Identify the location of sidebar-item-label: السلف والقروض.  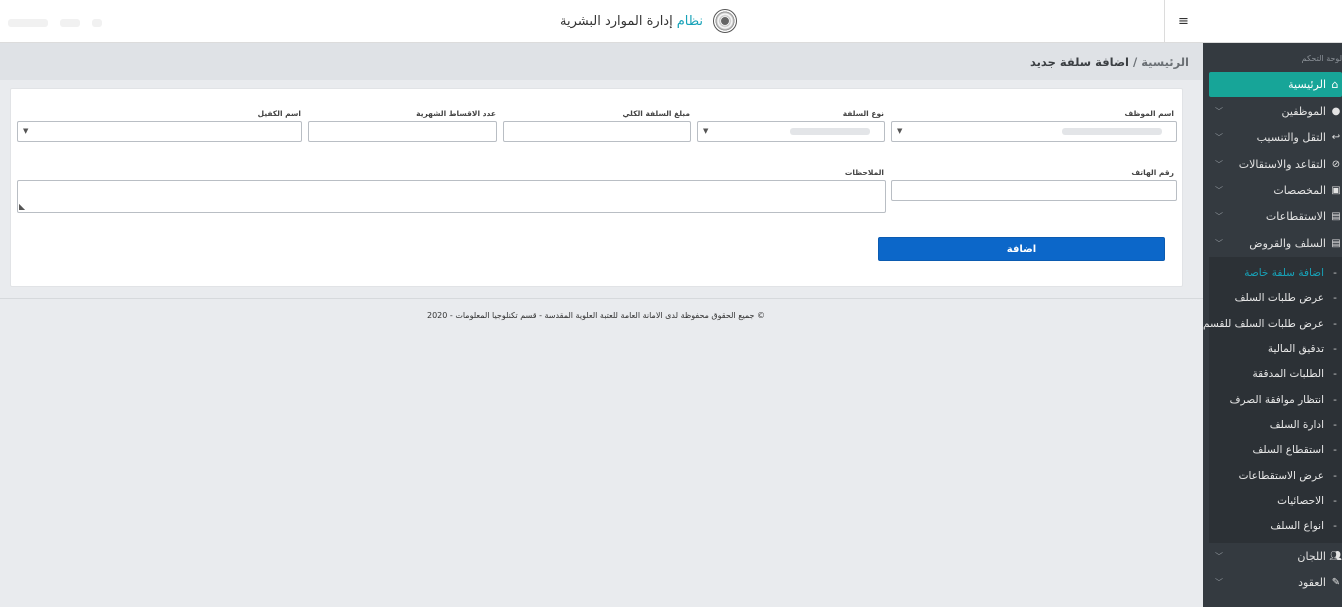
(1287, 243).